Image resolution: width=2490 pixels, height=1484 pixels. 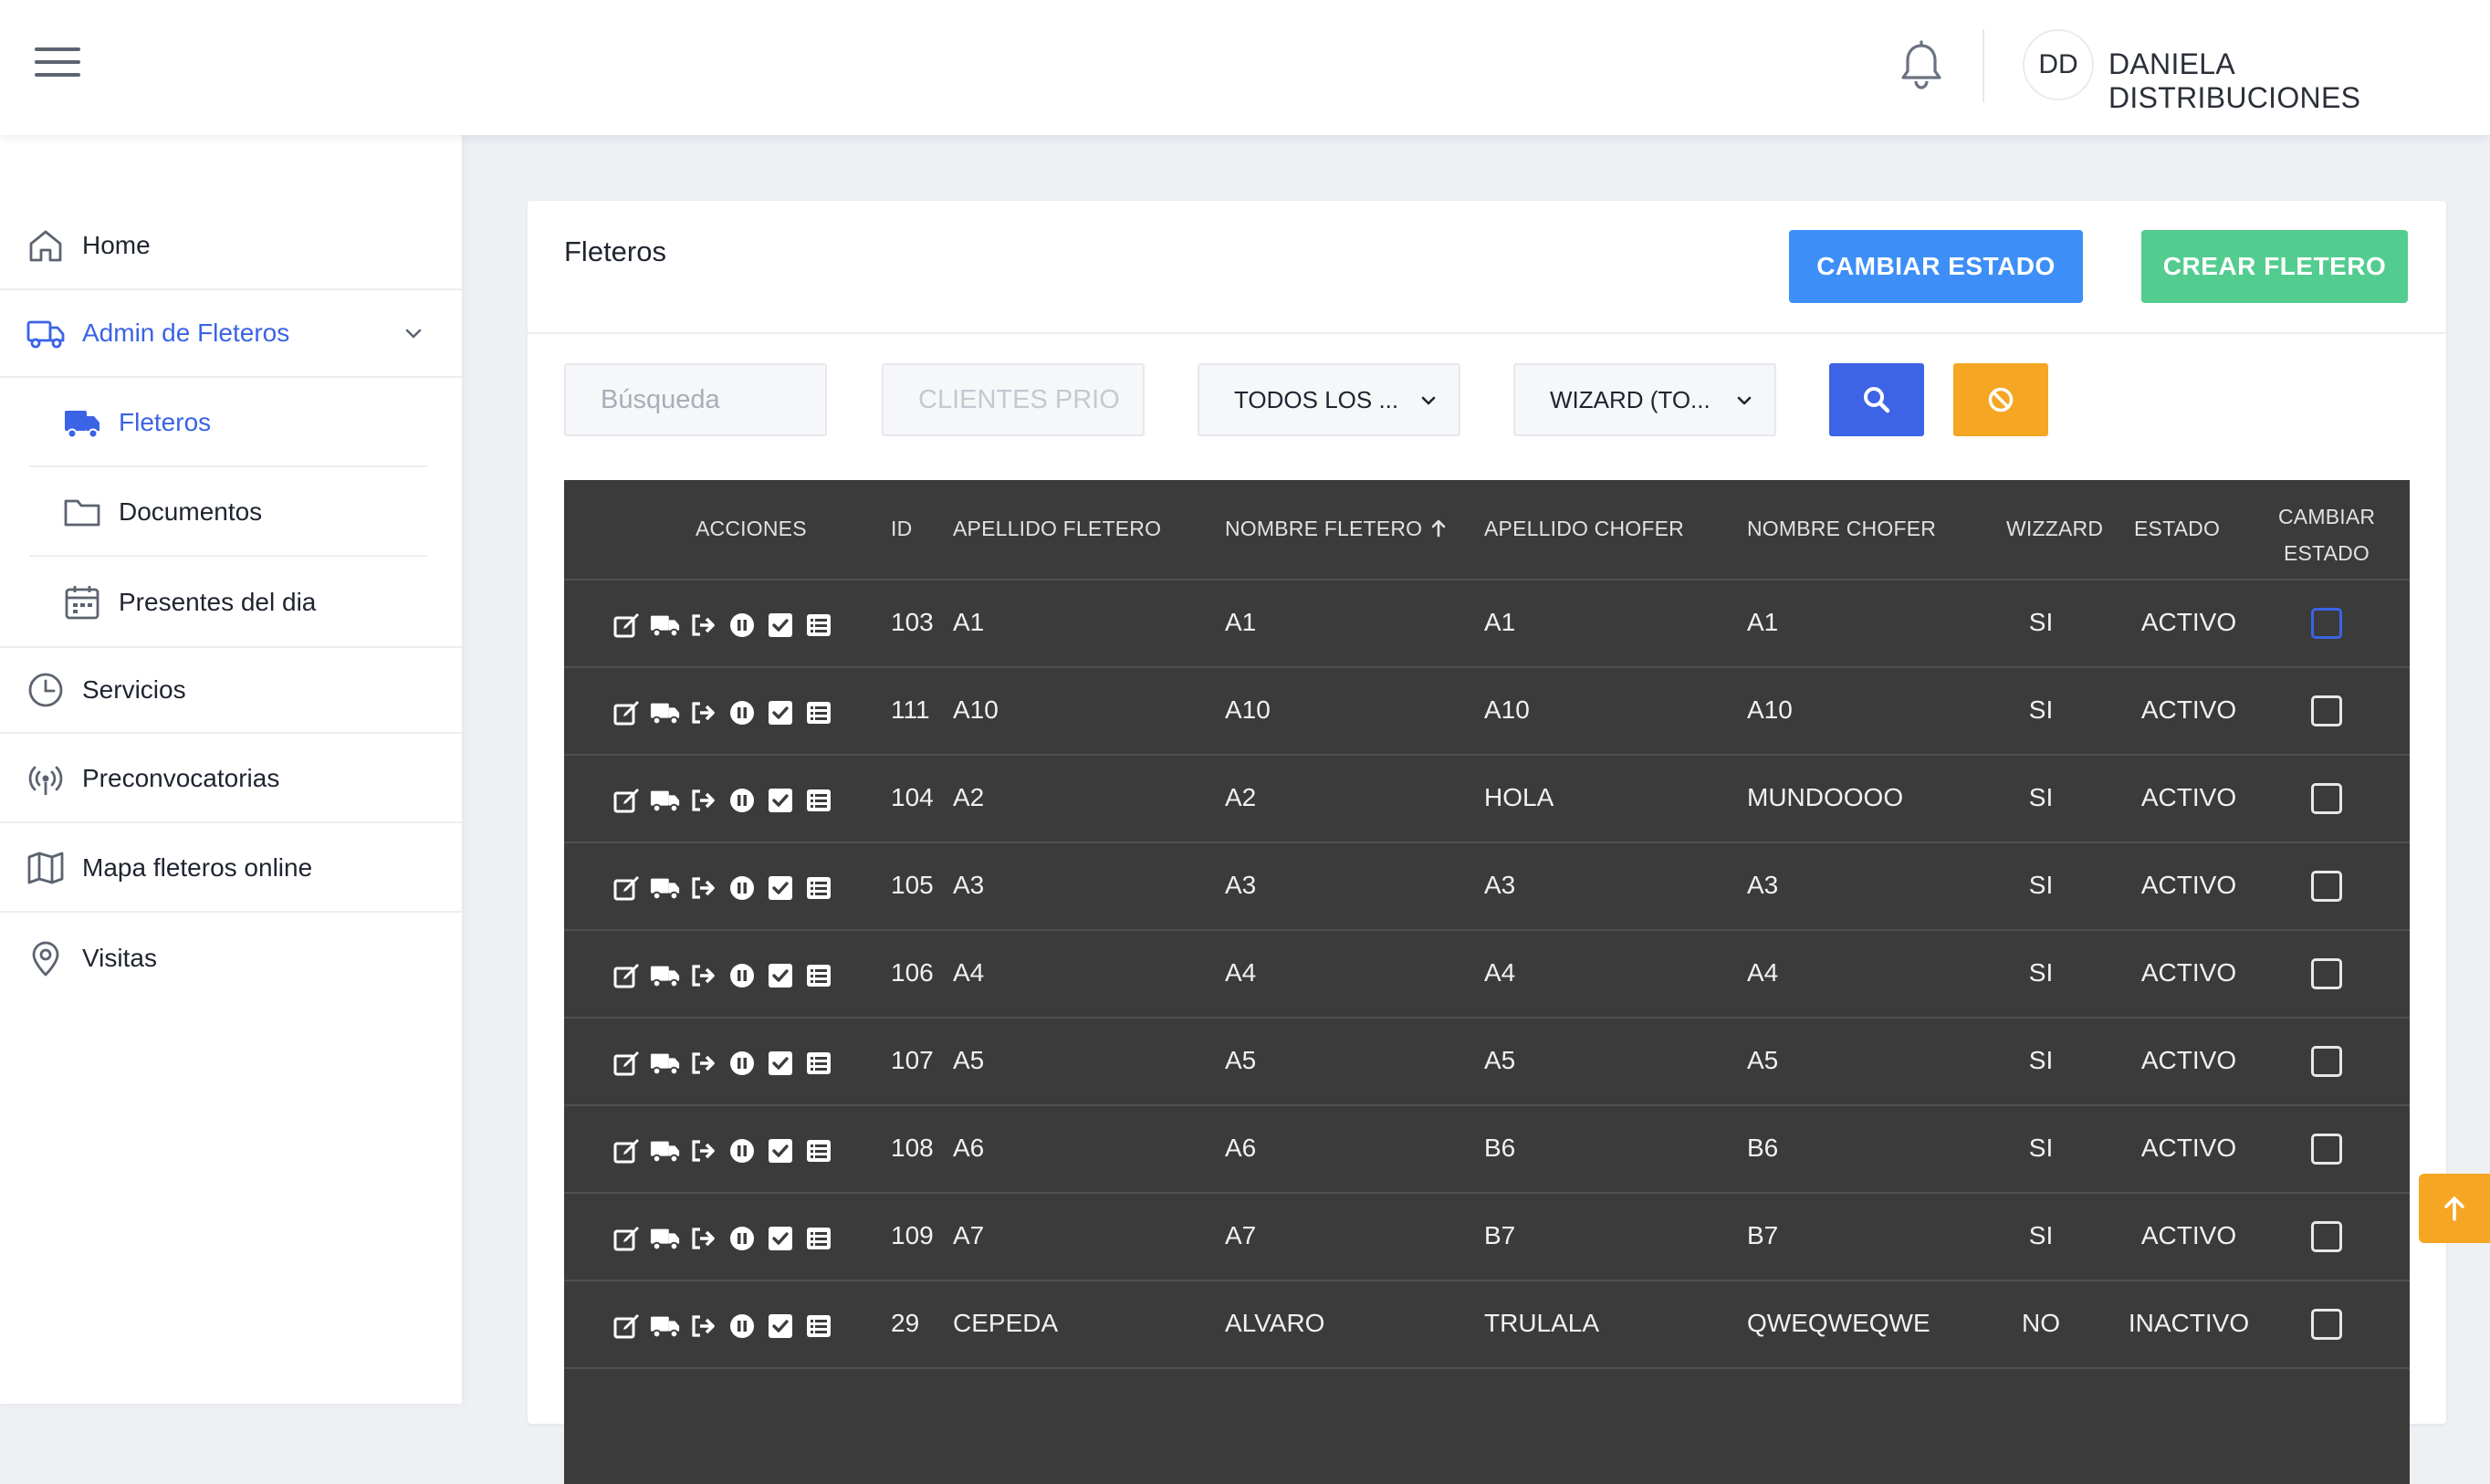 What do you see at coordinates (901, 529) in the screenshot?
I see `column-header-id: ID` at bounding box center [901, 529].